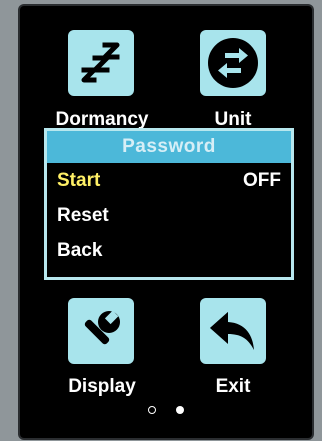 The height and width of the screenshot is (441, 322). I want to click on exit-label: Exit, so click(233, 386).